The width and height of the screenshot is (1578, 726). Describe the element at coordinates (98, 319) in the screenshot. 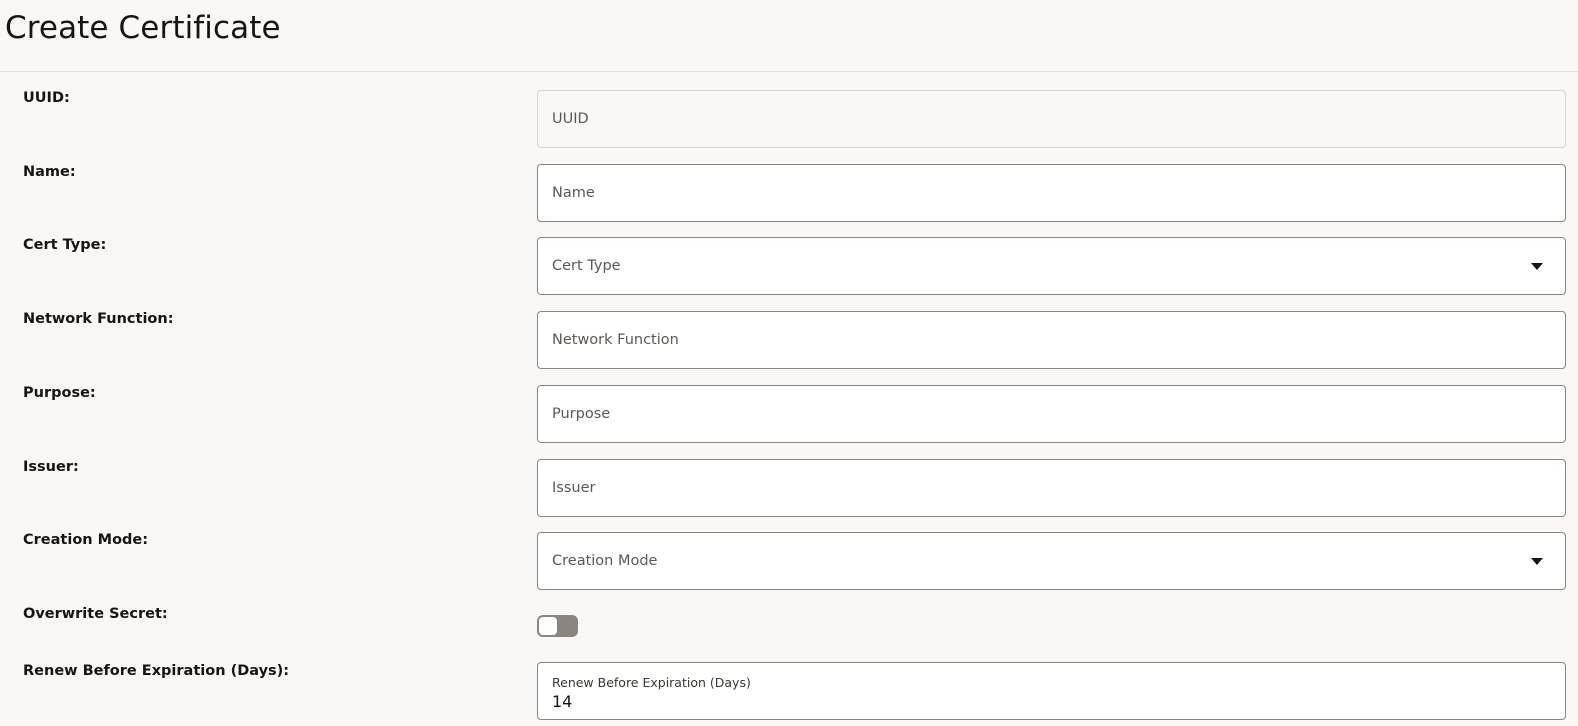

I see `network-function-label: Network Function:` at that location.